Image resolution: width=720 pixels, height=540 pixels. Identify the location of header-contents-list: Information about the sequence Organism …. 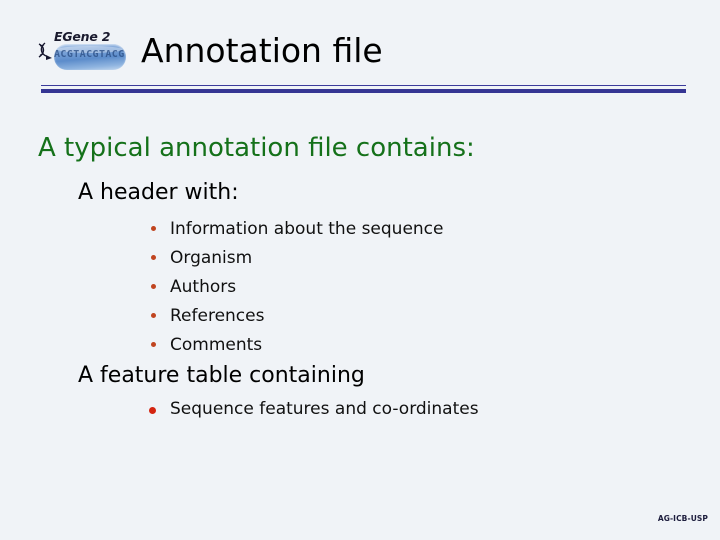
(296, 286).